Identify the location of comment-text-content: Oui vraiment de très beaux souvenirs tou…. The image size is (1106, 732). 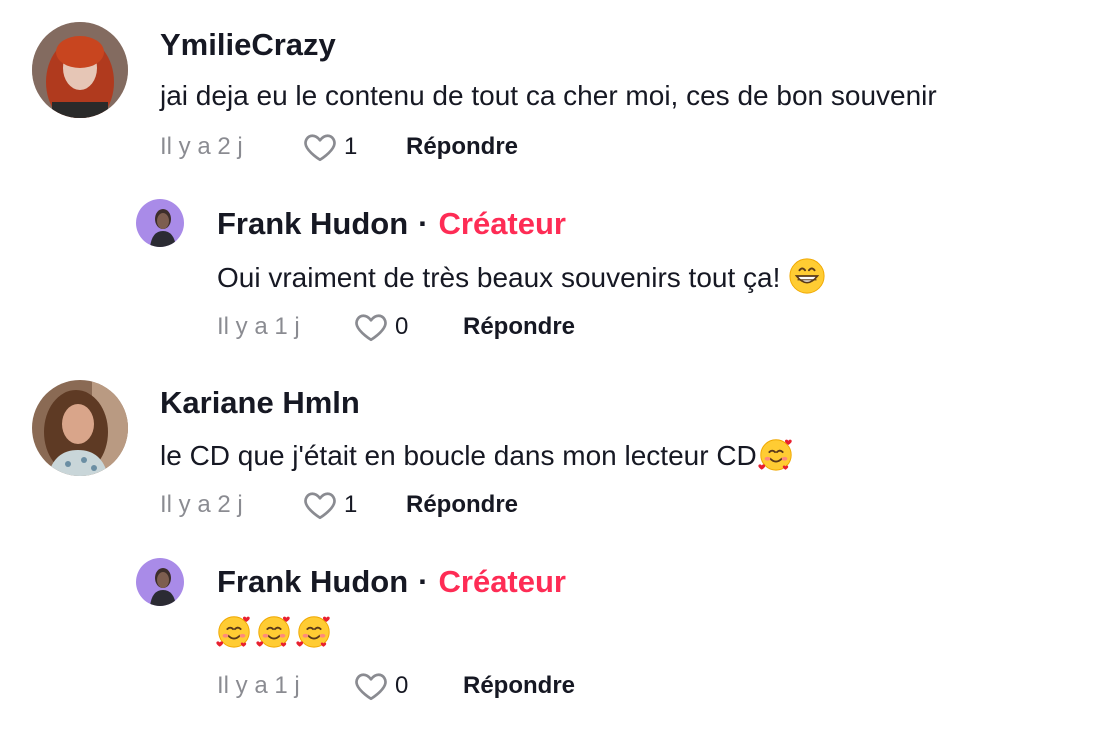
(499, 277).